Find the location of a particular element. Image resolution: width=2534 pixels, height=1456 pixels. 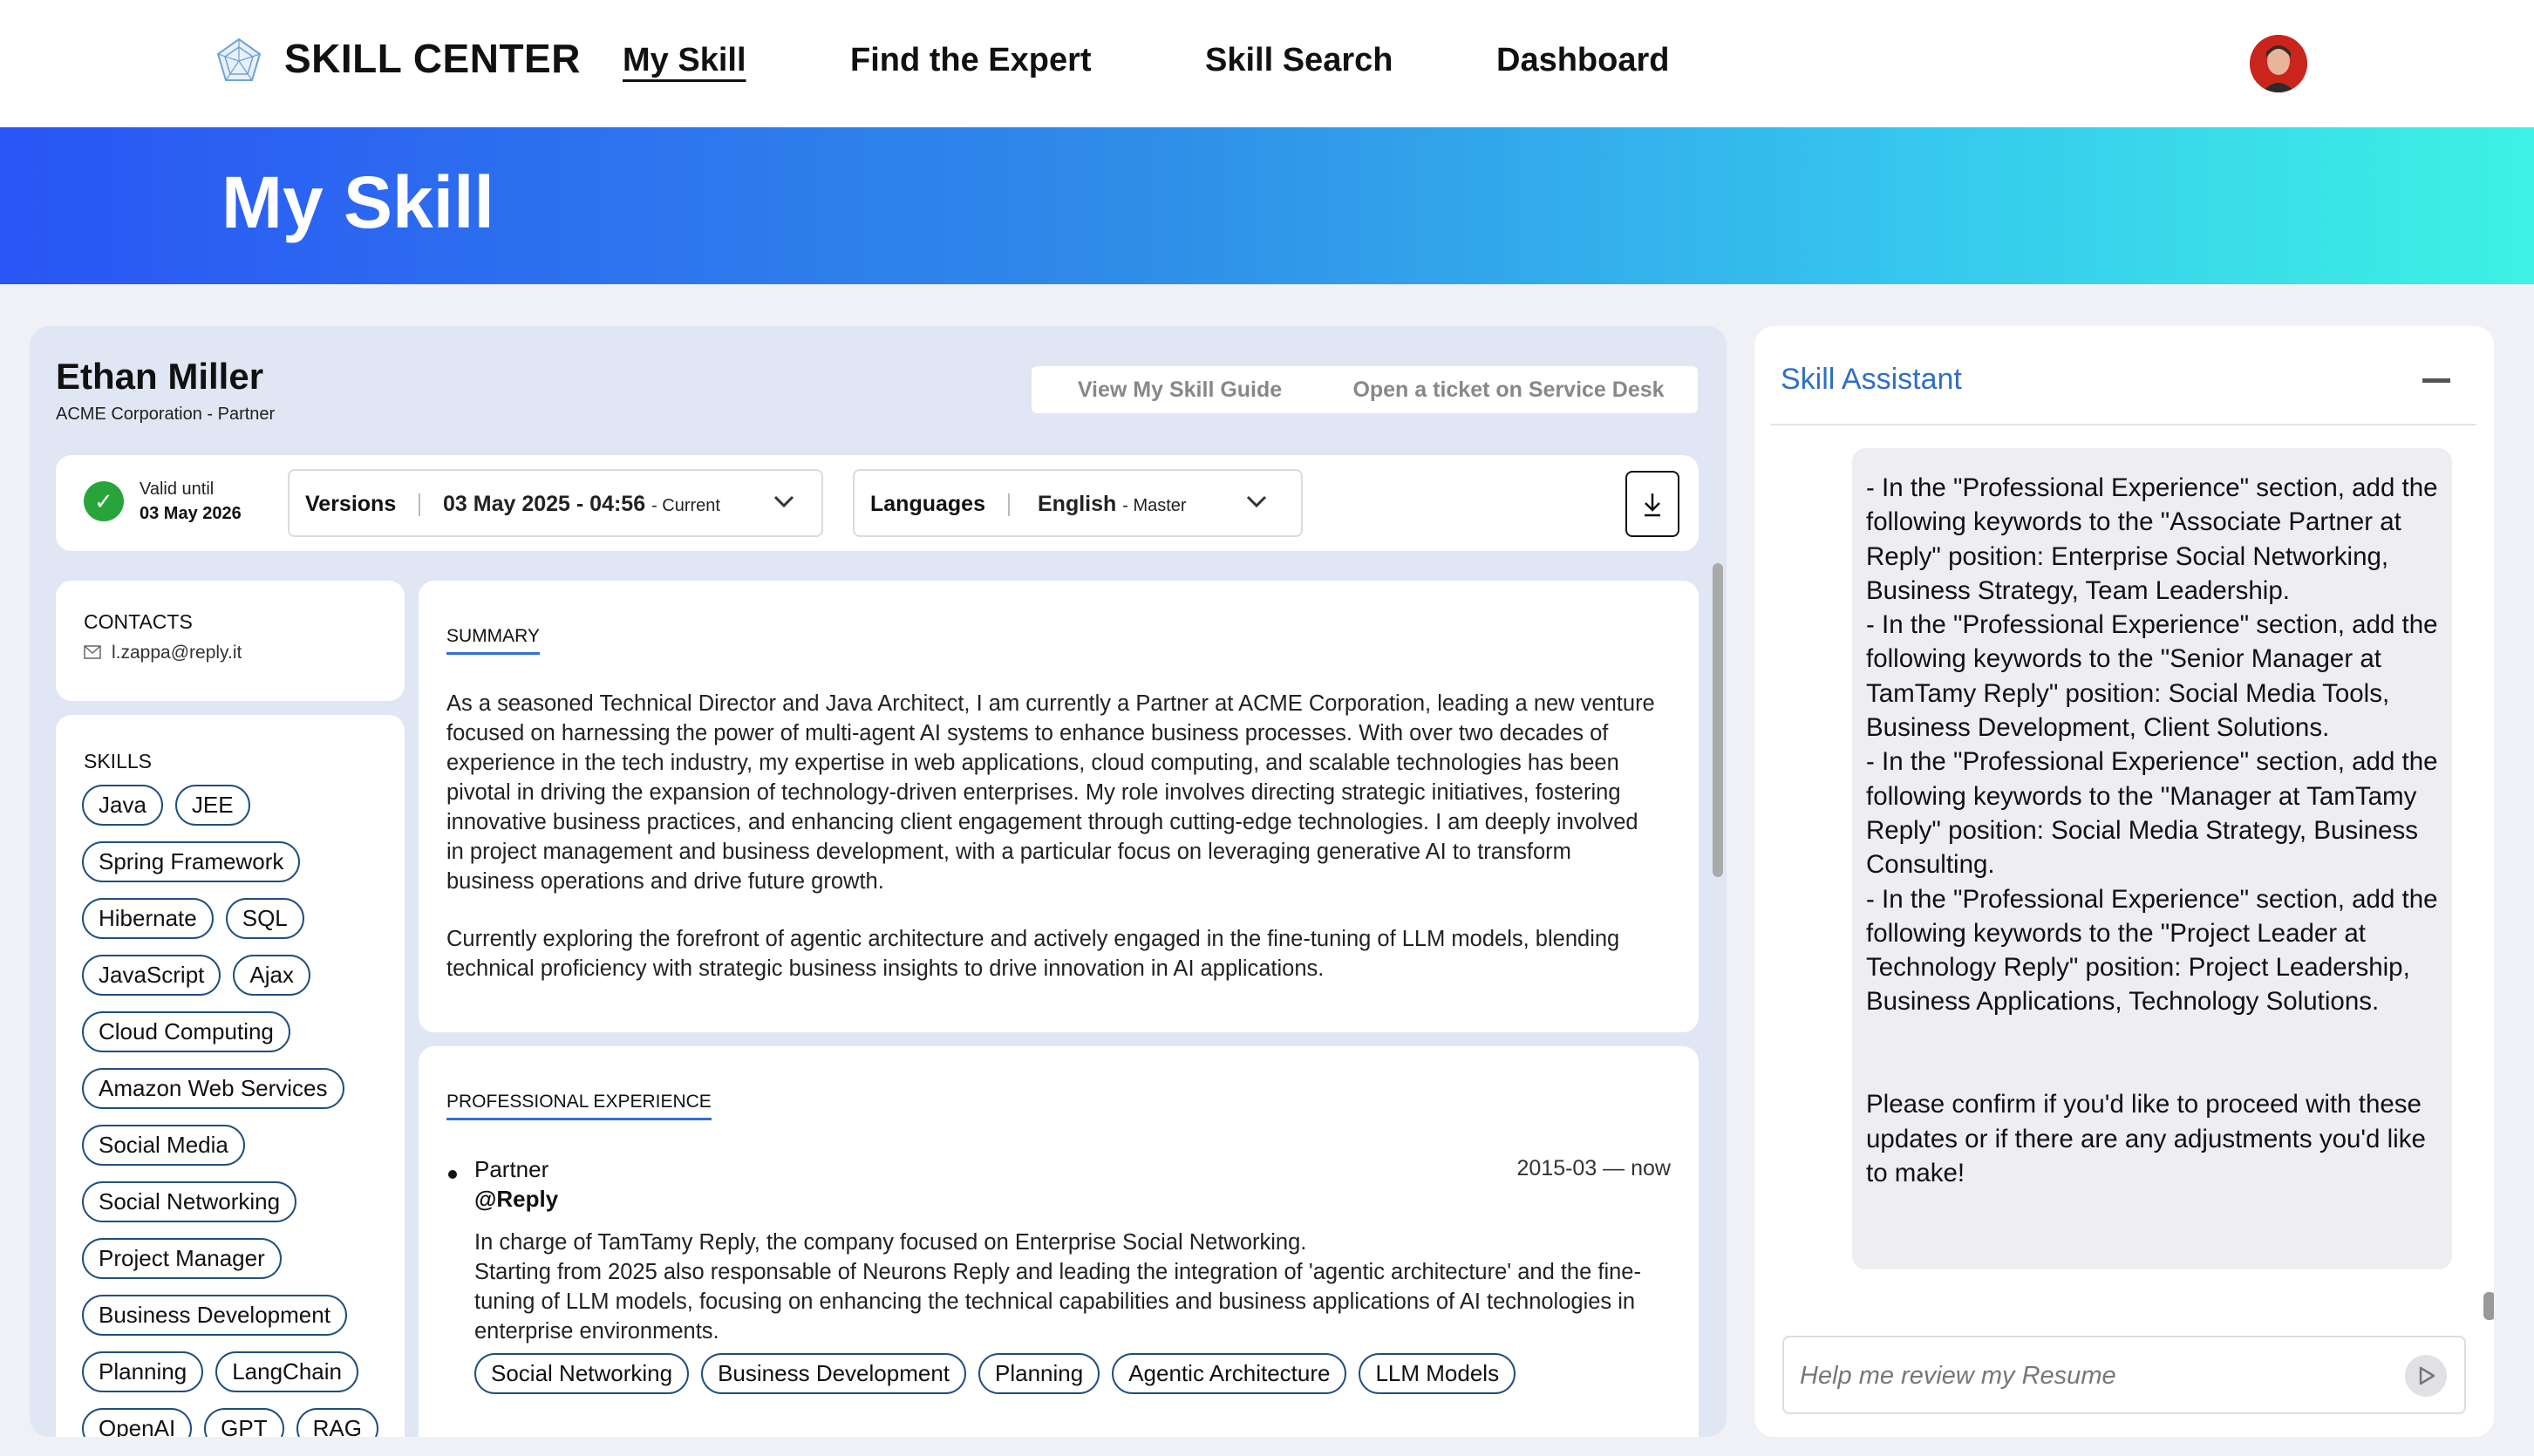

skill-chip-row: Hibernate SQL is located at coordinates (230, 918).